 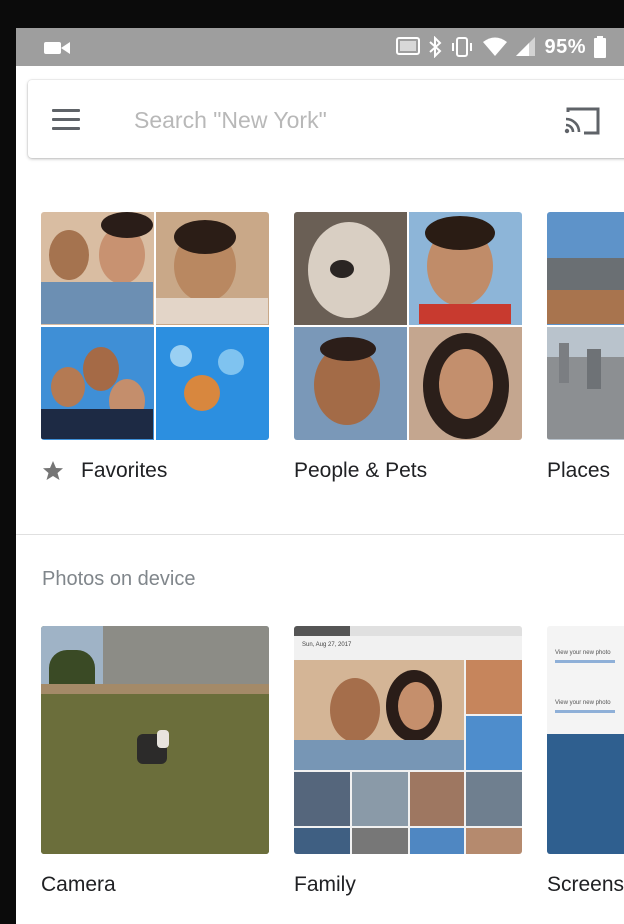 What do you see at coordinates (320, 47) in the screenshot?
I see `status-bar: 95%` at bounding box center [320, 47].